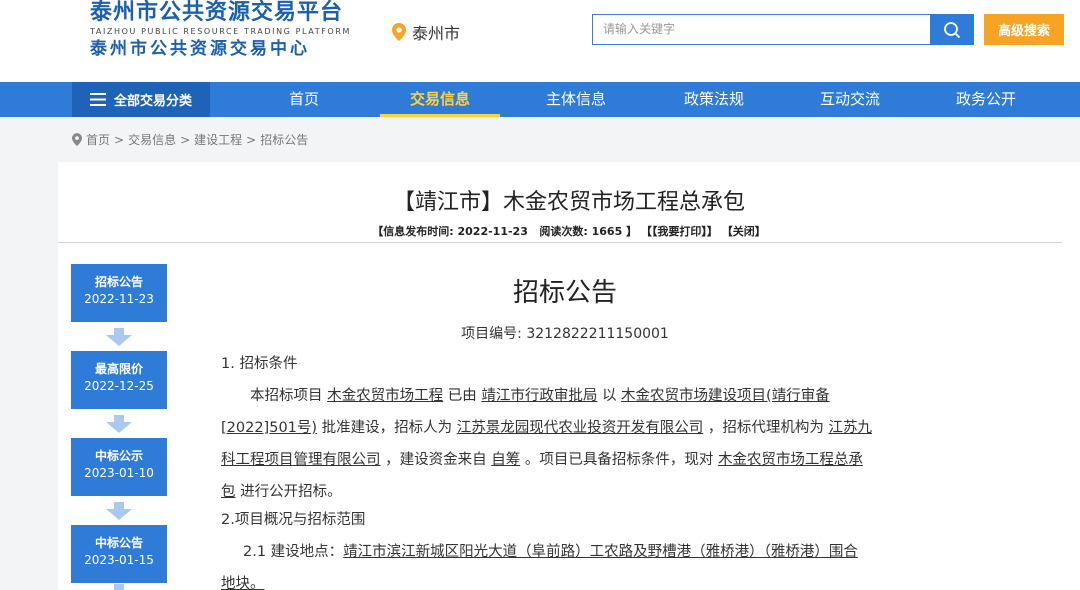  Describe the element at coordinates (218, 139) in the screenshot. I see `breadcrumb-construction: 建设工程` at that location.